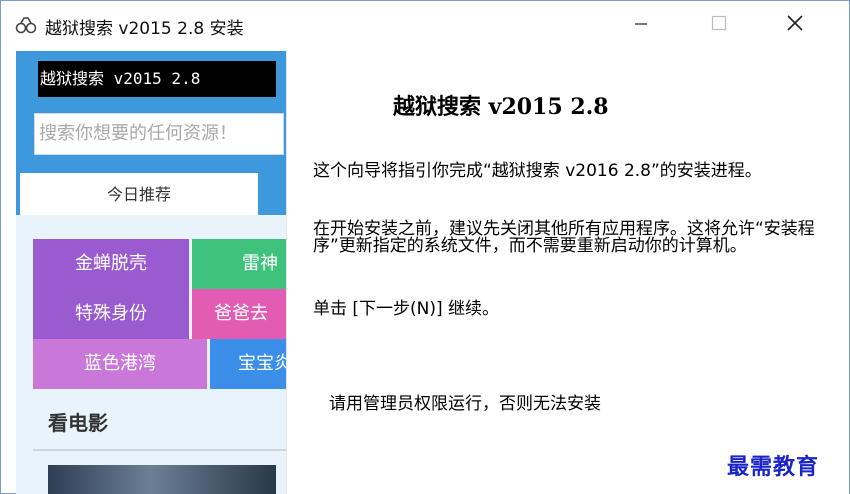 The height and width of the screenshot is (494, 850). What do you see at coordinates (159, 450) in the screenshot?
I see `section-divider` at bounding box center [159, 450].